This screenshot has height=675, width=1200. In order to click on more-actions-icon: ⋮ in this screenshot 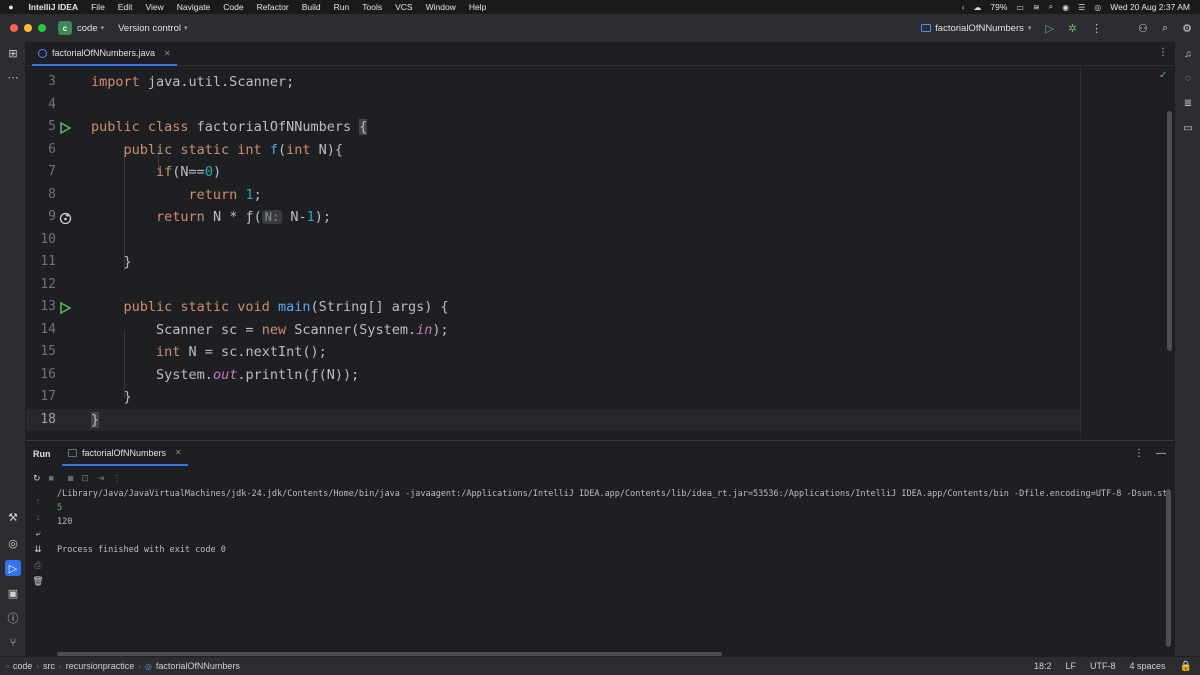, I will do `click(1096, 28)`.